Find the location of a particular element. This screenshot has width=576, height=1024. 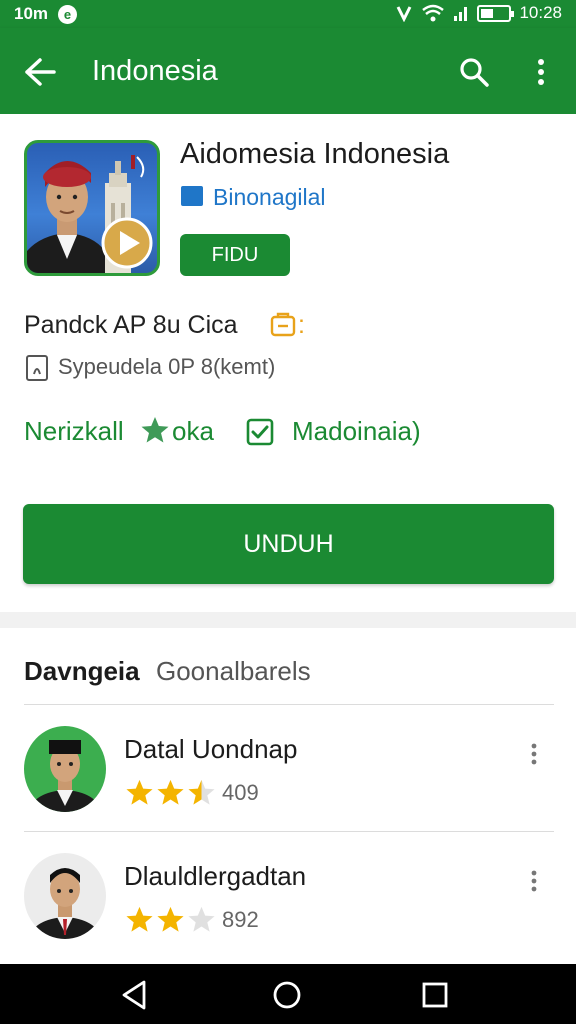

search-icon is located at coordinates (474, 72).